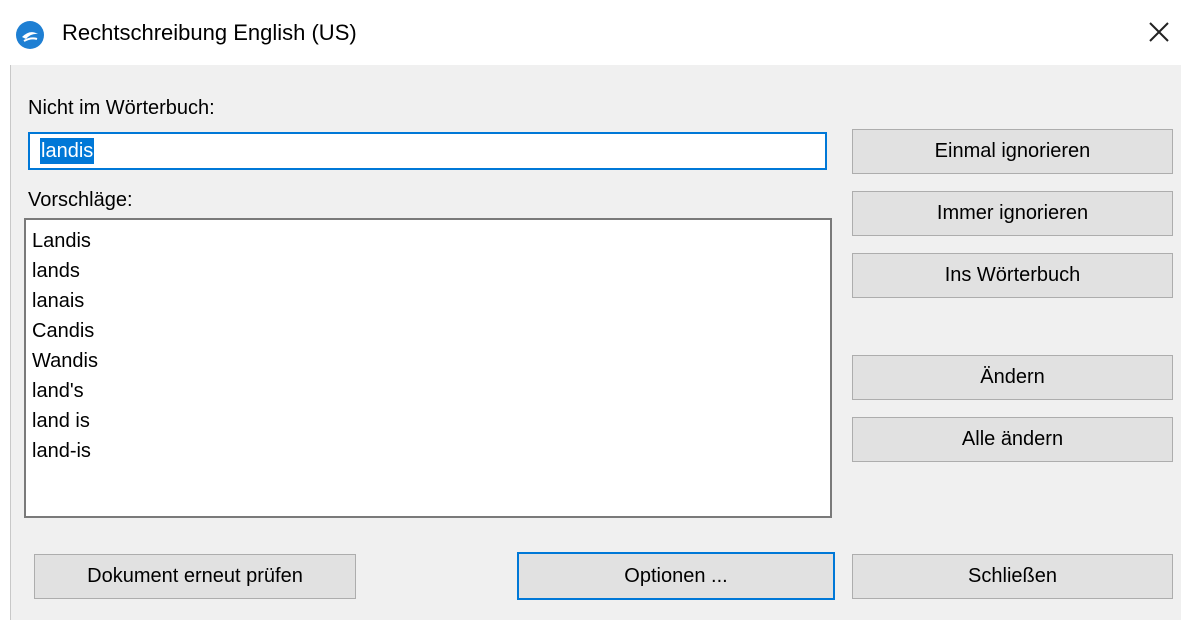 The image size is (1181, 620). I want to click on title-bar: Rechtschreibung English (US), so click(590, 32).